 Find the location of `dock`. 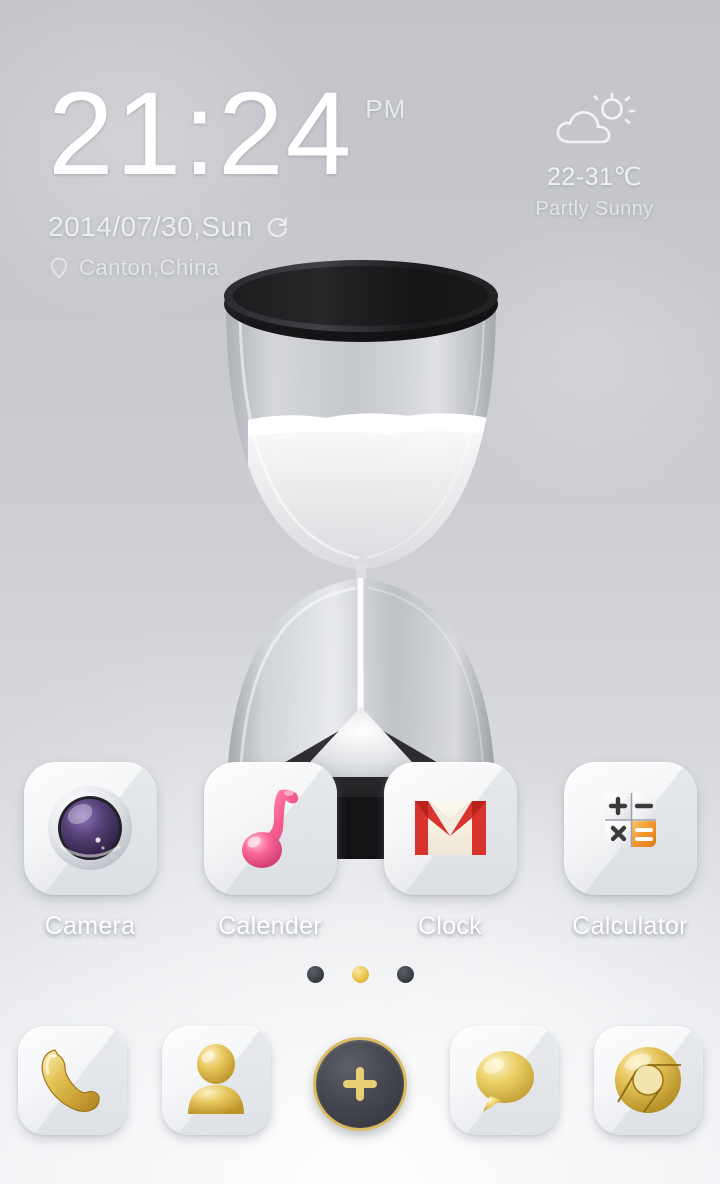

dock is located at coordinates (360, 1080).